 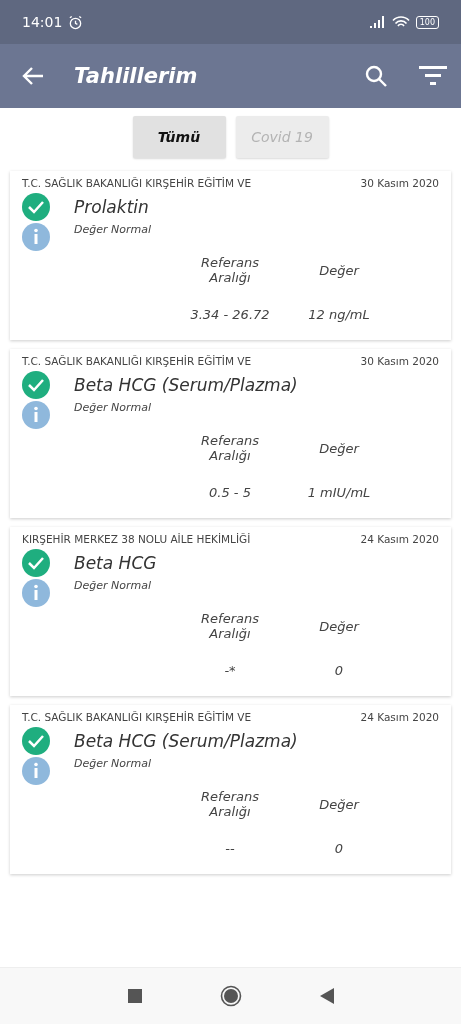 What do you see at coordinates (377, 22) in the screenshot?
I see `signal-icon` at bounding box center [377, 22].